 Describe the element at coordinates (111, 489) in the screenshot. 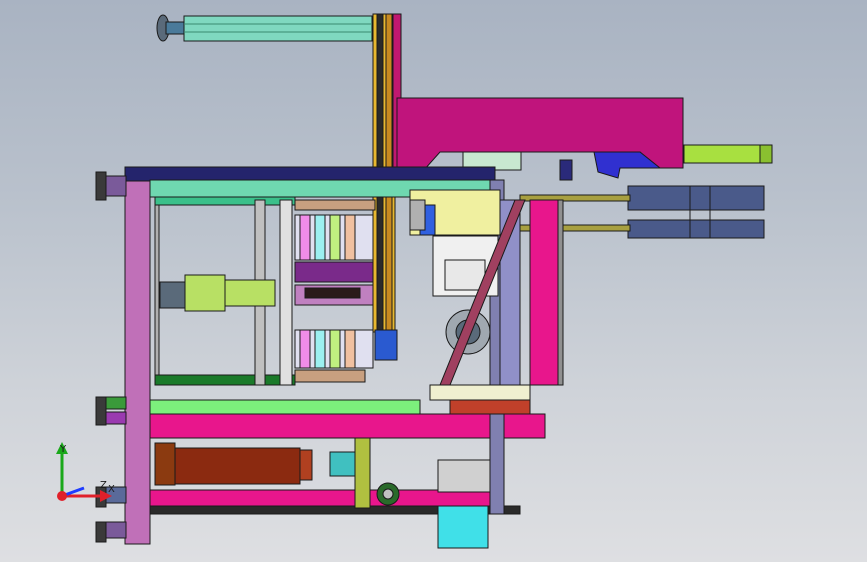

I see `x-axis-label: X` at that location.